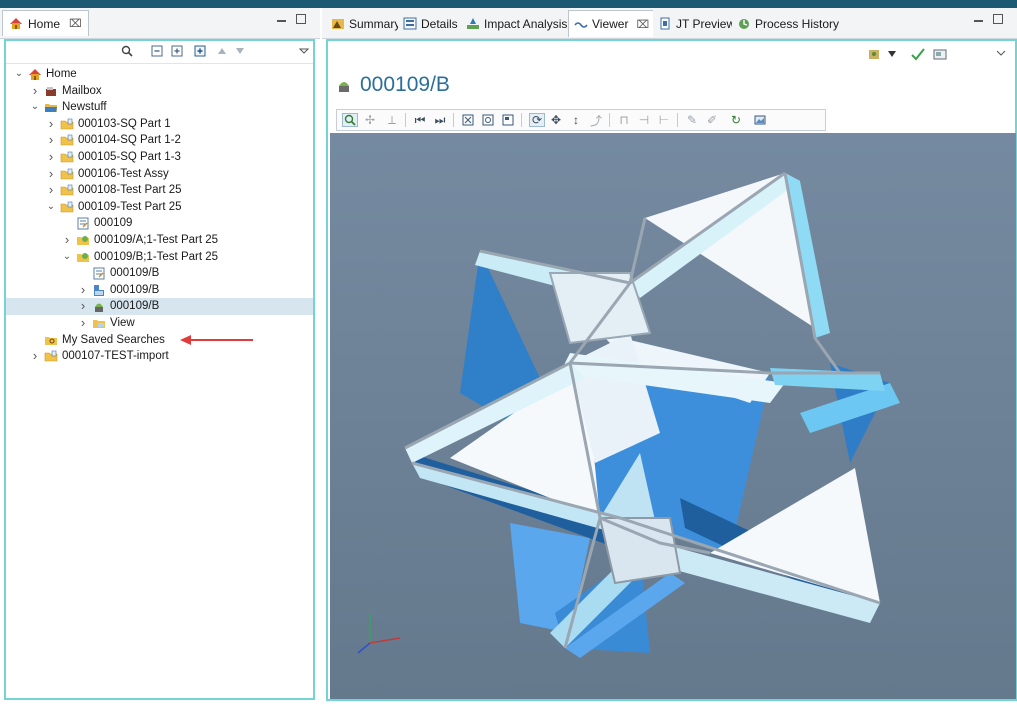 The image size is (1017, 705). What do you see at coordinates (240, 51) in the screenshot?
I see `move-down-icon` at bounding box center [240, 51].